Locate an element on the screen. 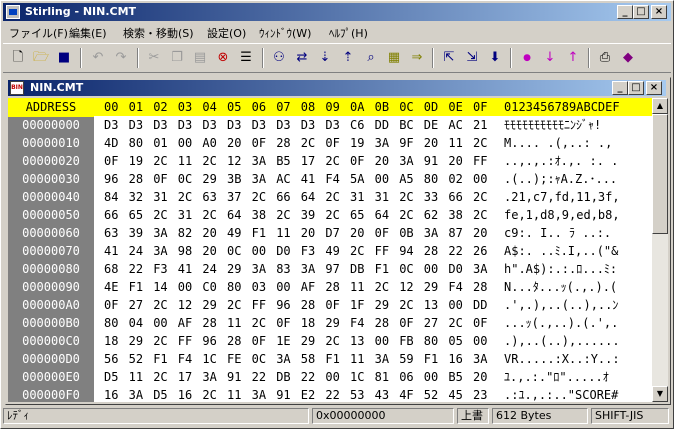 Image resolution: width=674 pixels, height=429 pixels. hex-byte: FF is located at coordinates (264, 305).